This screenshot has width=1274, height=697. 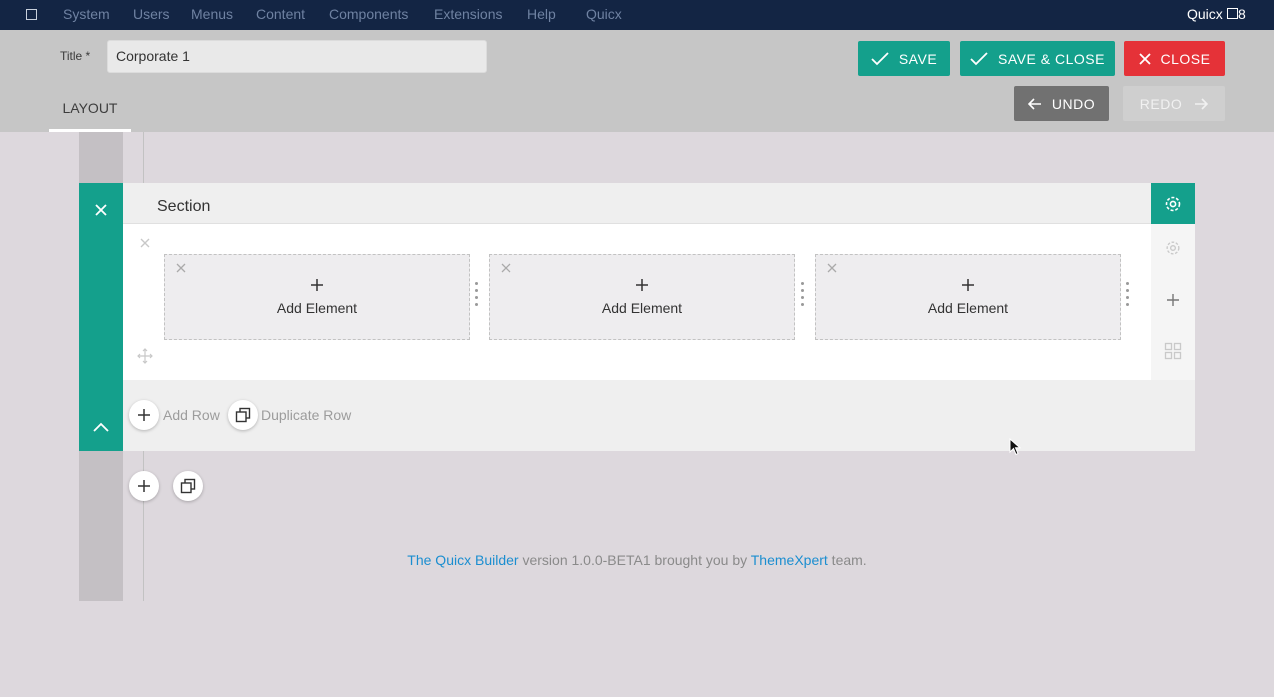 I want to click on duplicate-row-button, so click(x=243, y=415).